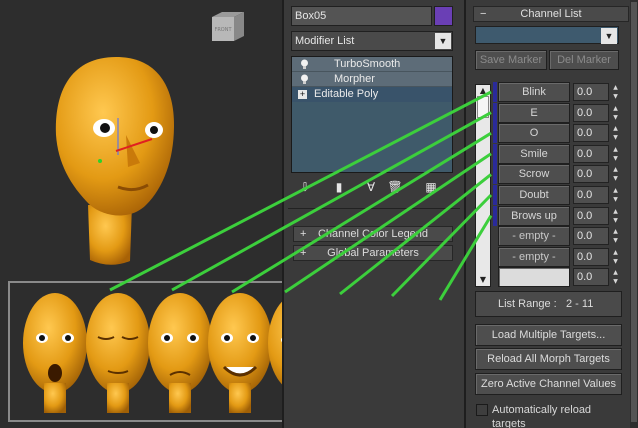  I want to click on scroll-down-icon: ▼, so click(483, 280).